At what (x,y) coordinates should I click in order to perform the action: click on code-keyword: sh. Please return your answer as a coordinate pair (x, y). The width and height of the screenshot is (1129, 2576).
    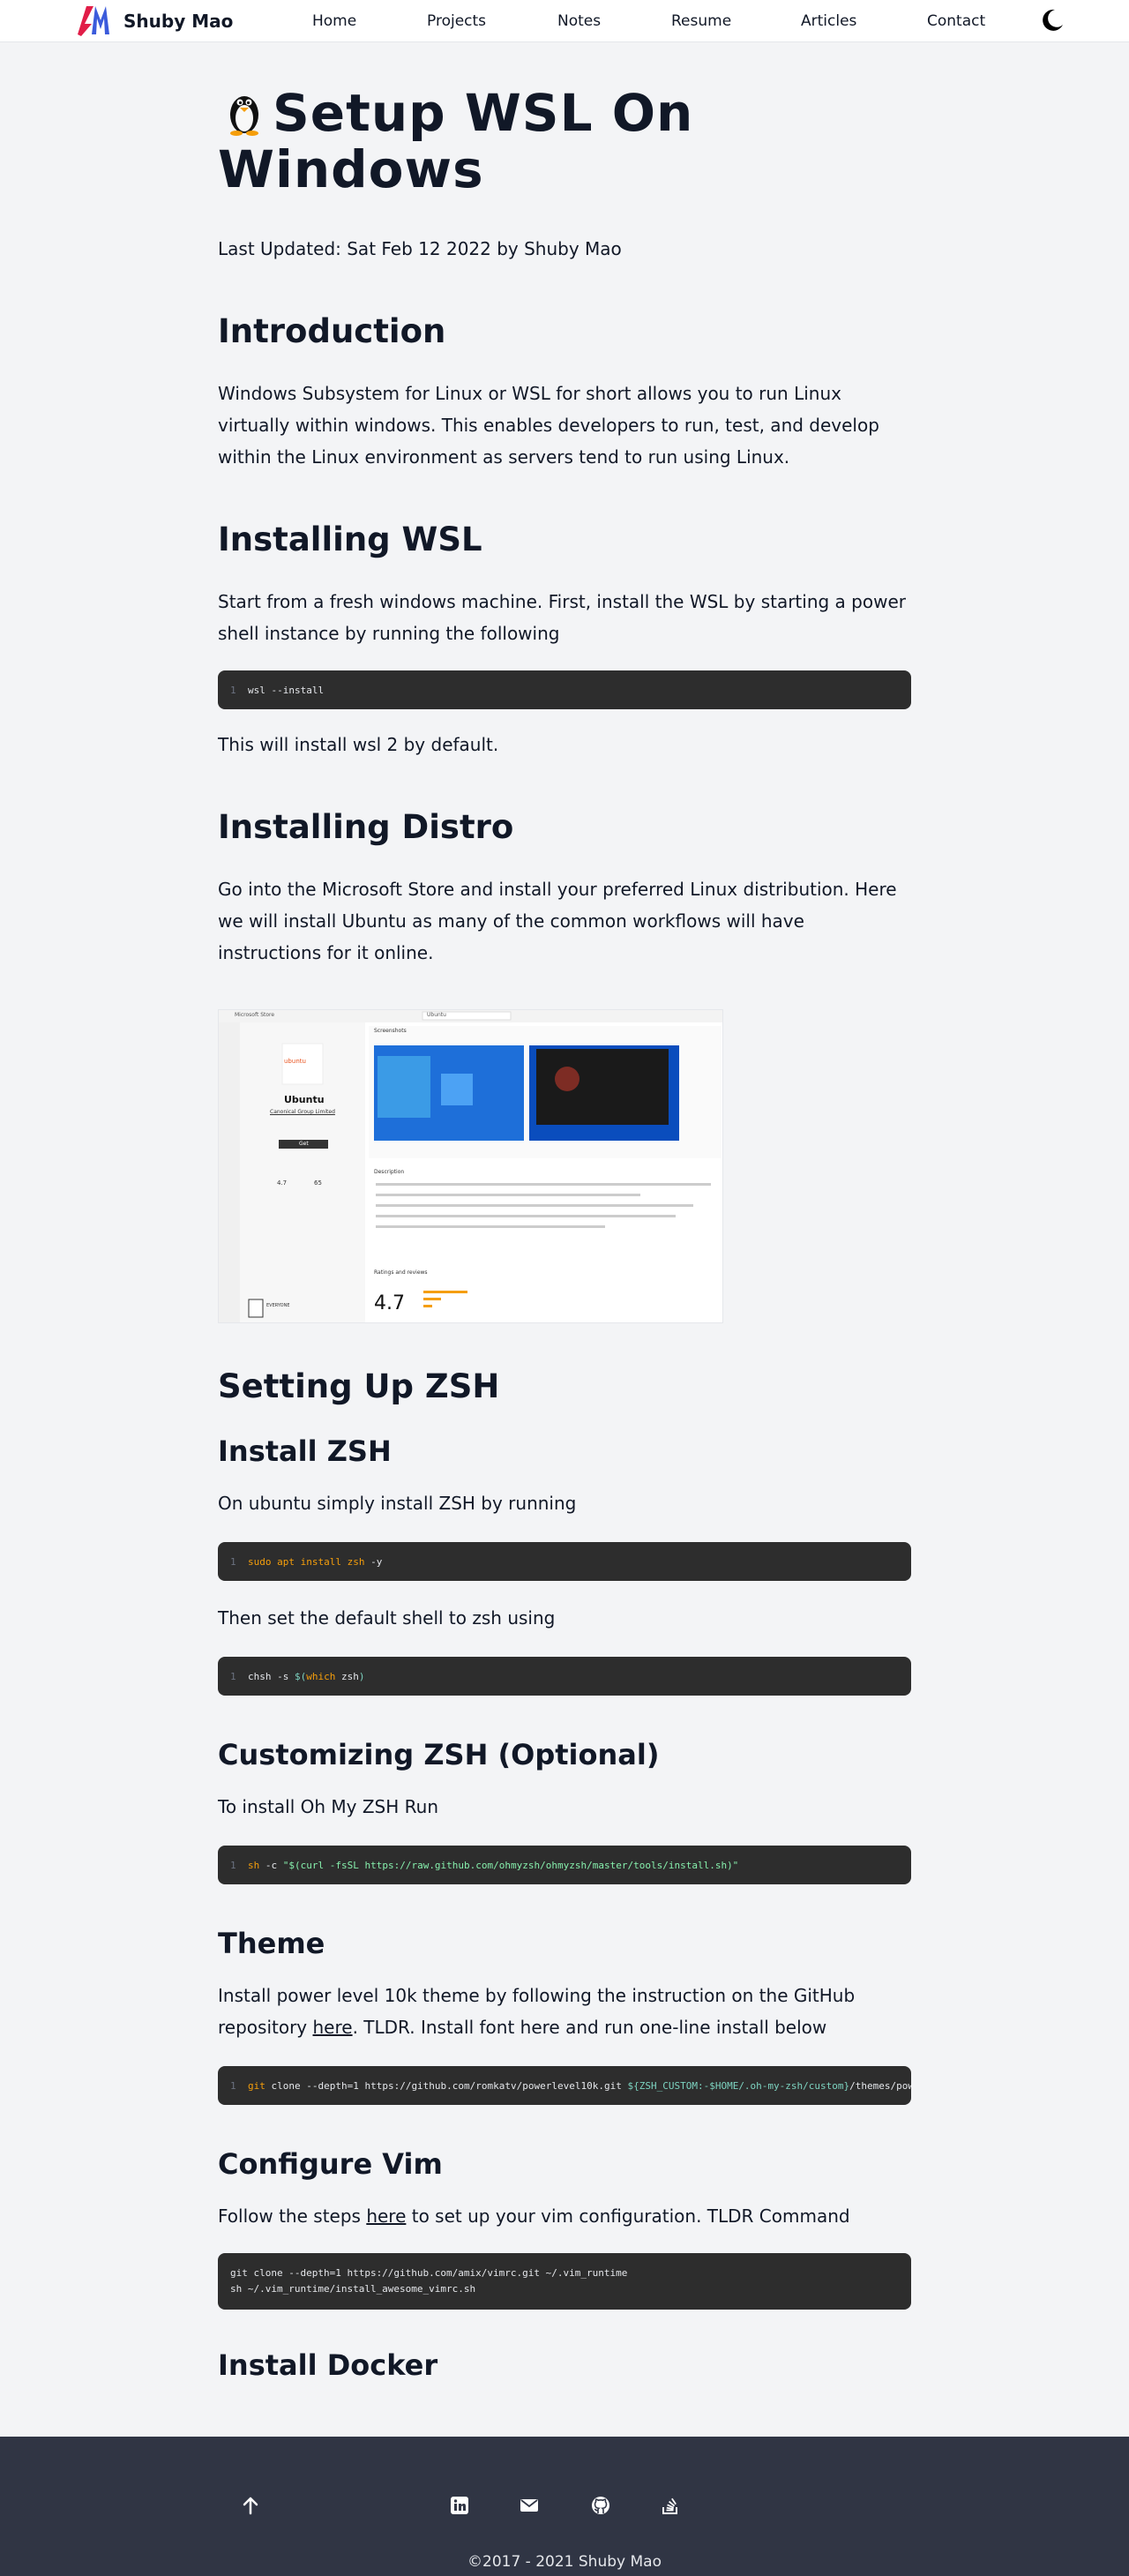
    Looking at the image, I should click on (254, 1866).